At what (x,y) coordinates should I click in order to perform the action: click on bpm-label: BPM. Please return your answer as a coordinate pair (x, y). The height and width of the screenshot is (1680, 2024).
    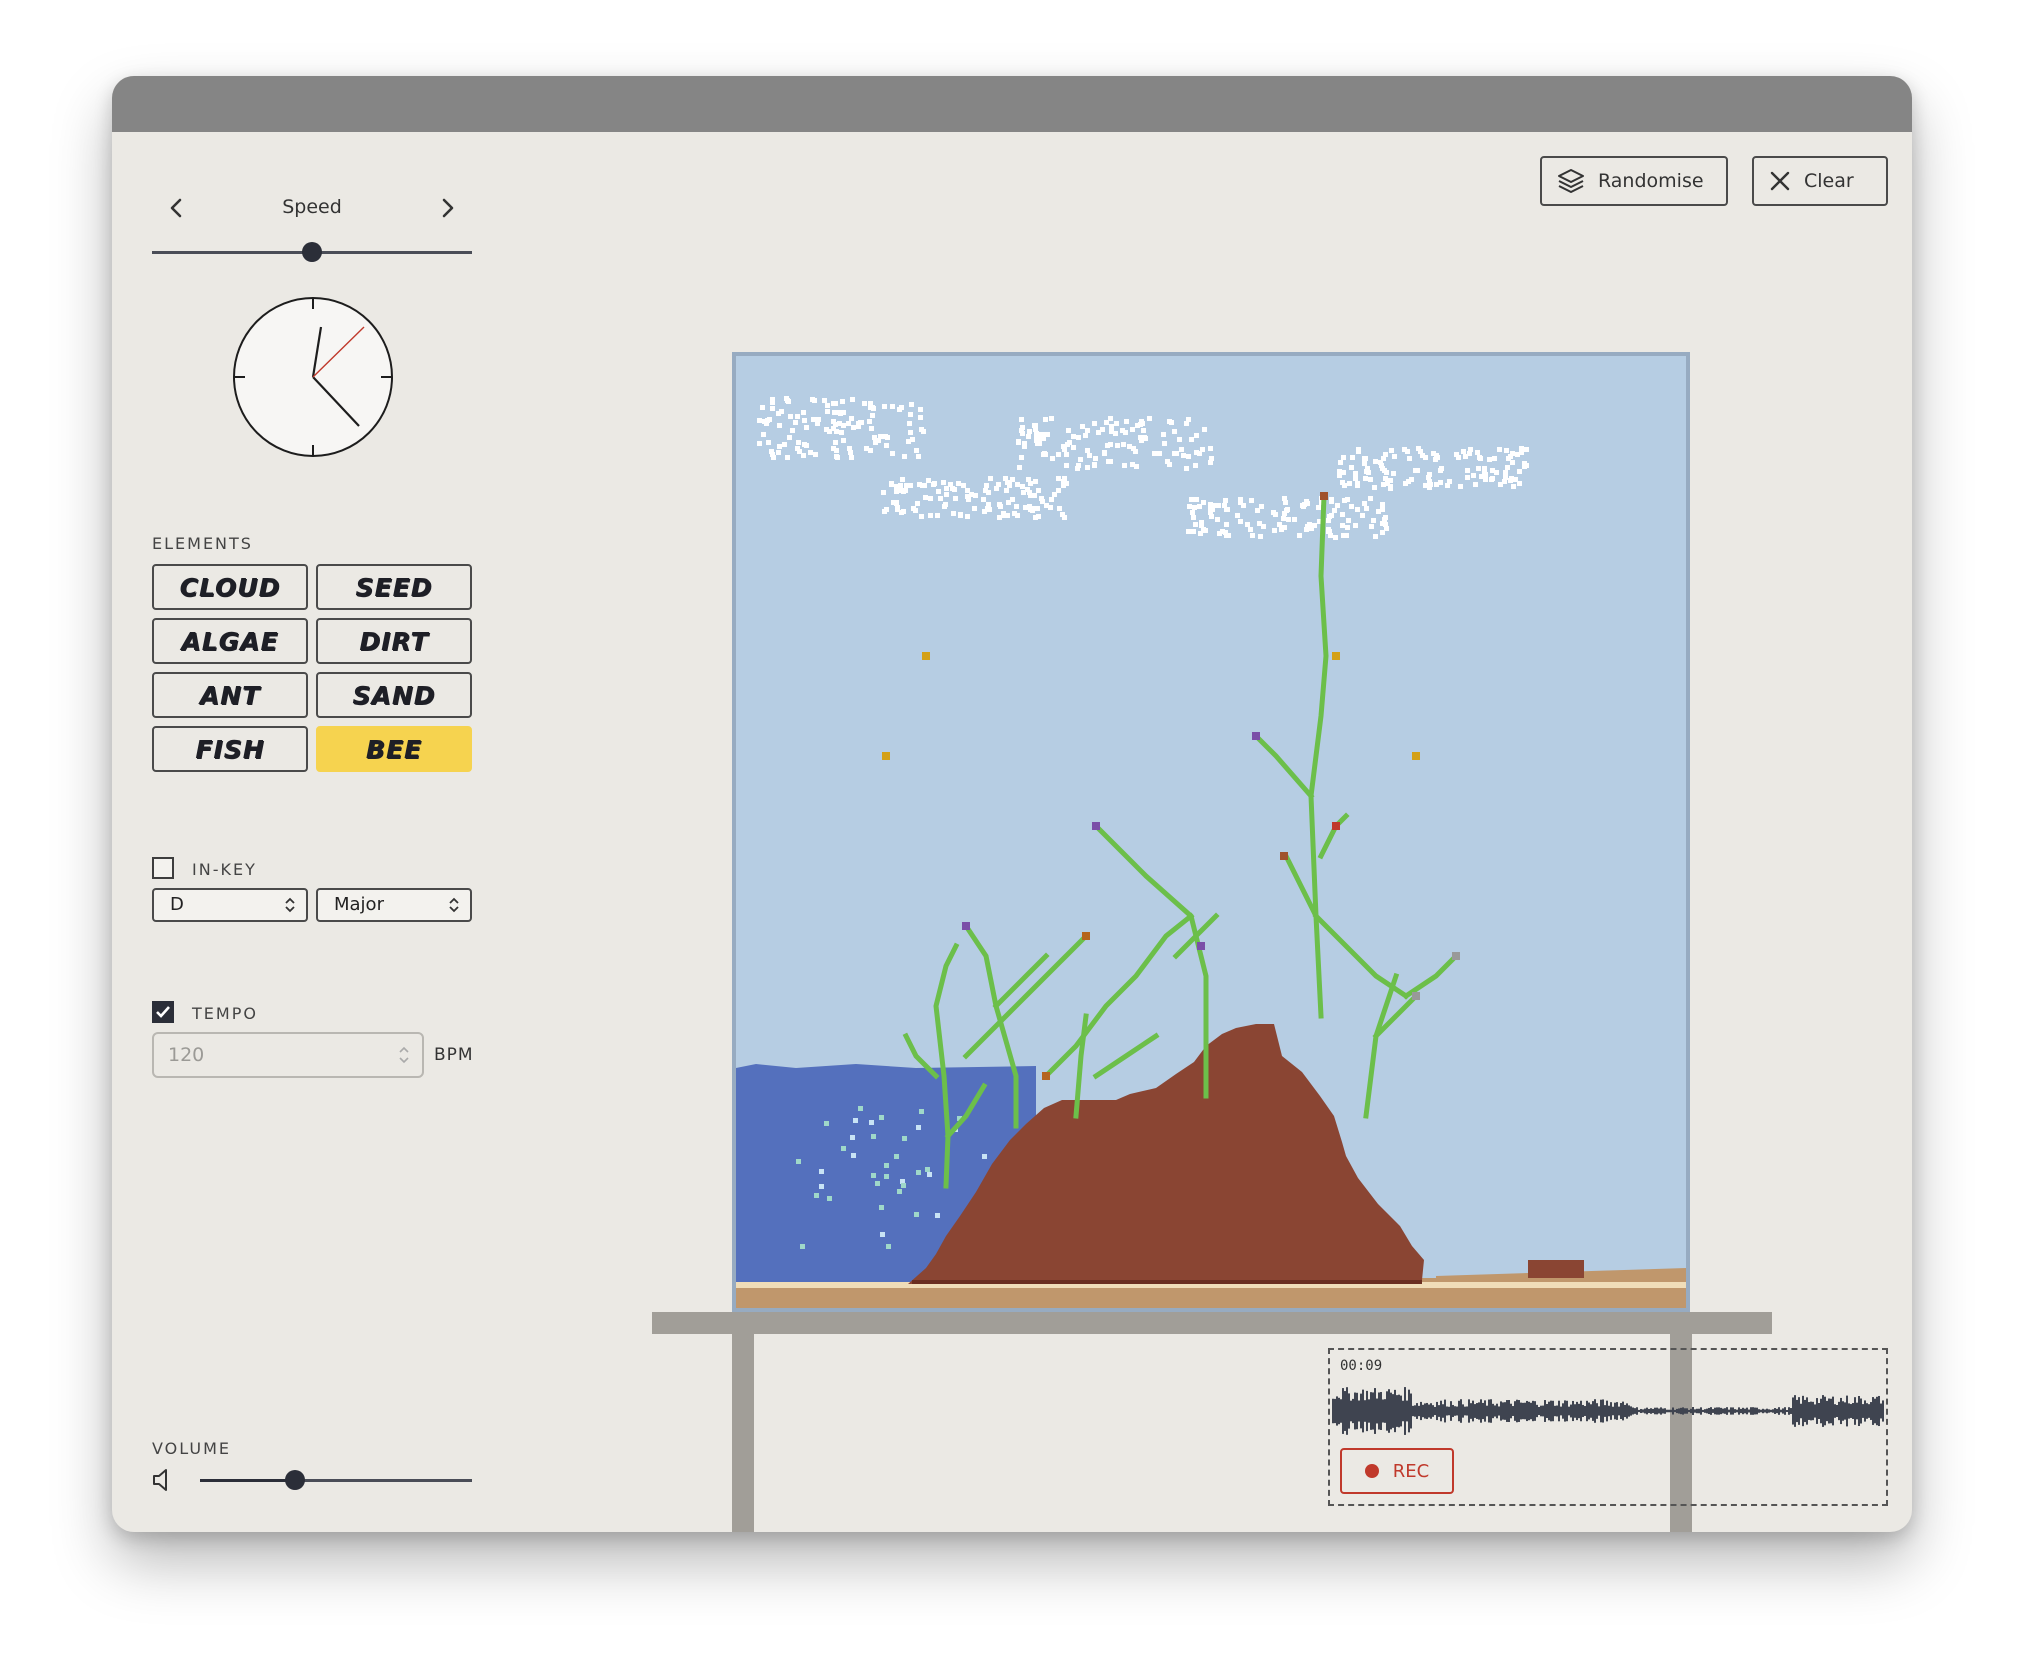
    Looking at the image, I should click on (454, 1055).